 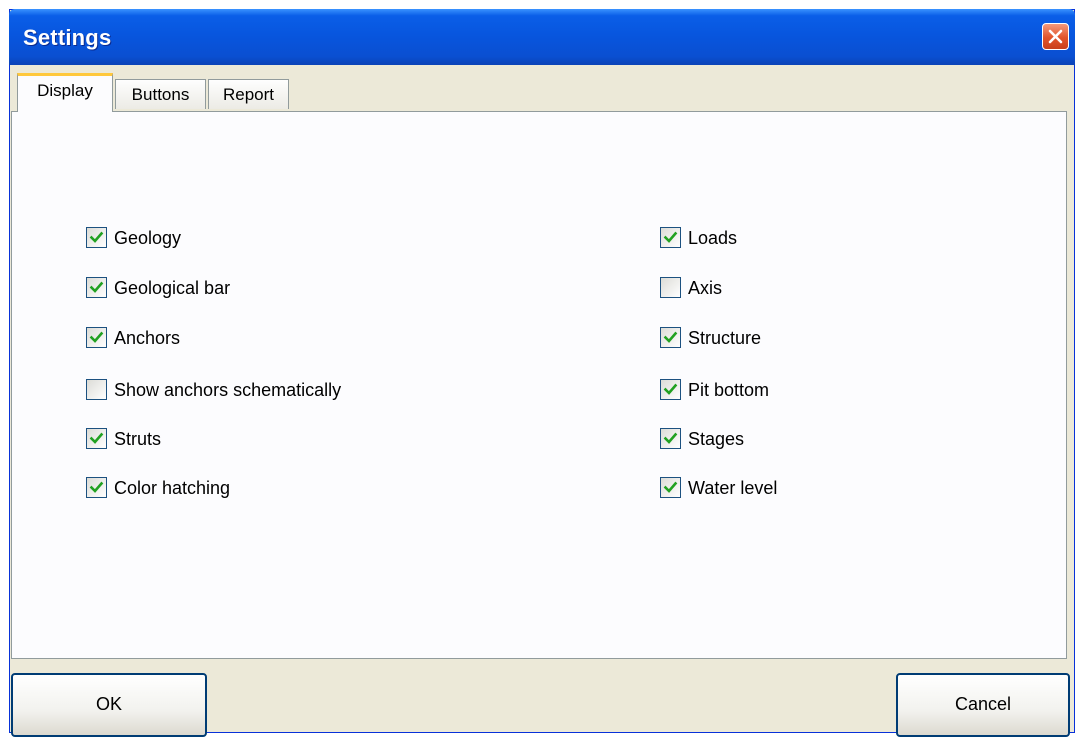 I want to click on checkbox-label: Geological bar, so click(x=172, y=288).